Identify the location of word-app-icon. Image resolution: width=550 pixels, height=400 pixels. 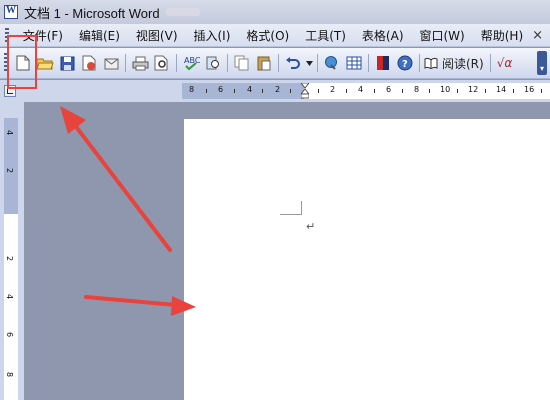
(11, 12).